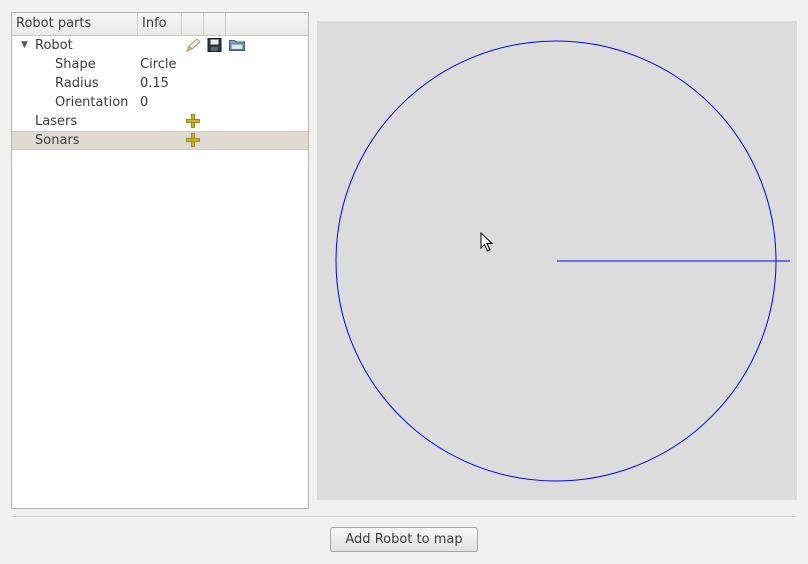 The height and width of the screenshot is (564, 808). Describe the element at coordinates (57, 140) in the screenshot. I see `row-label: Sonars` at that location.